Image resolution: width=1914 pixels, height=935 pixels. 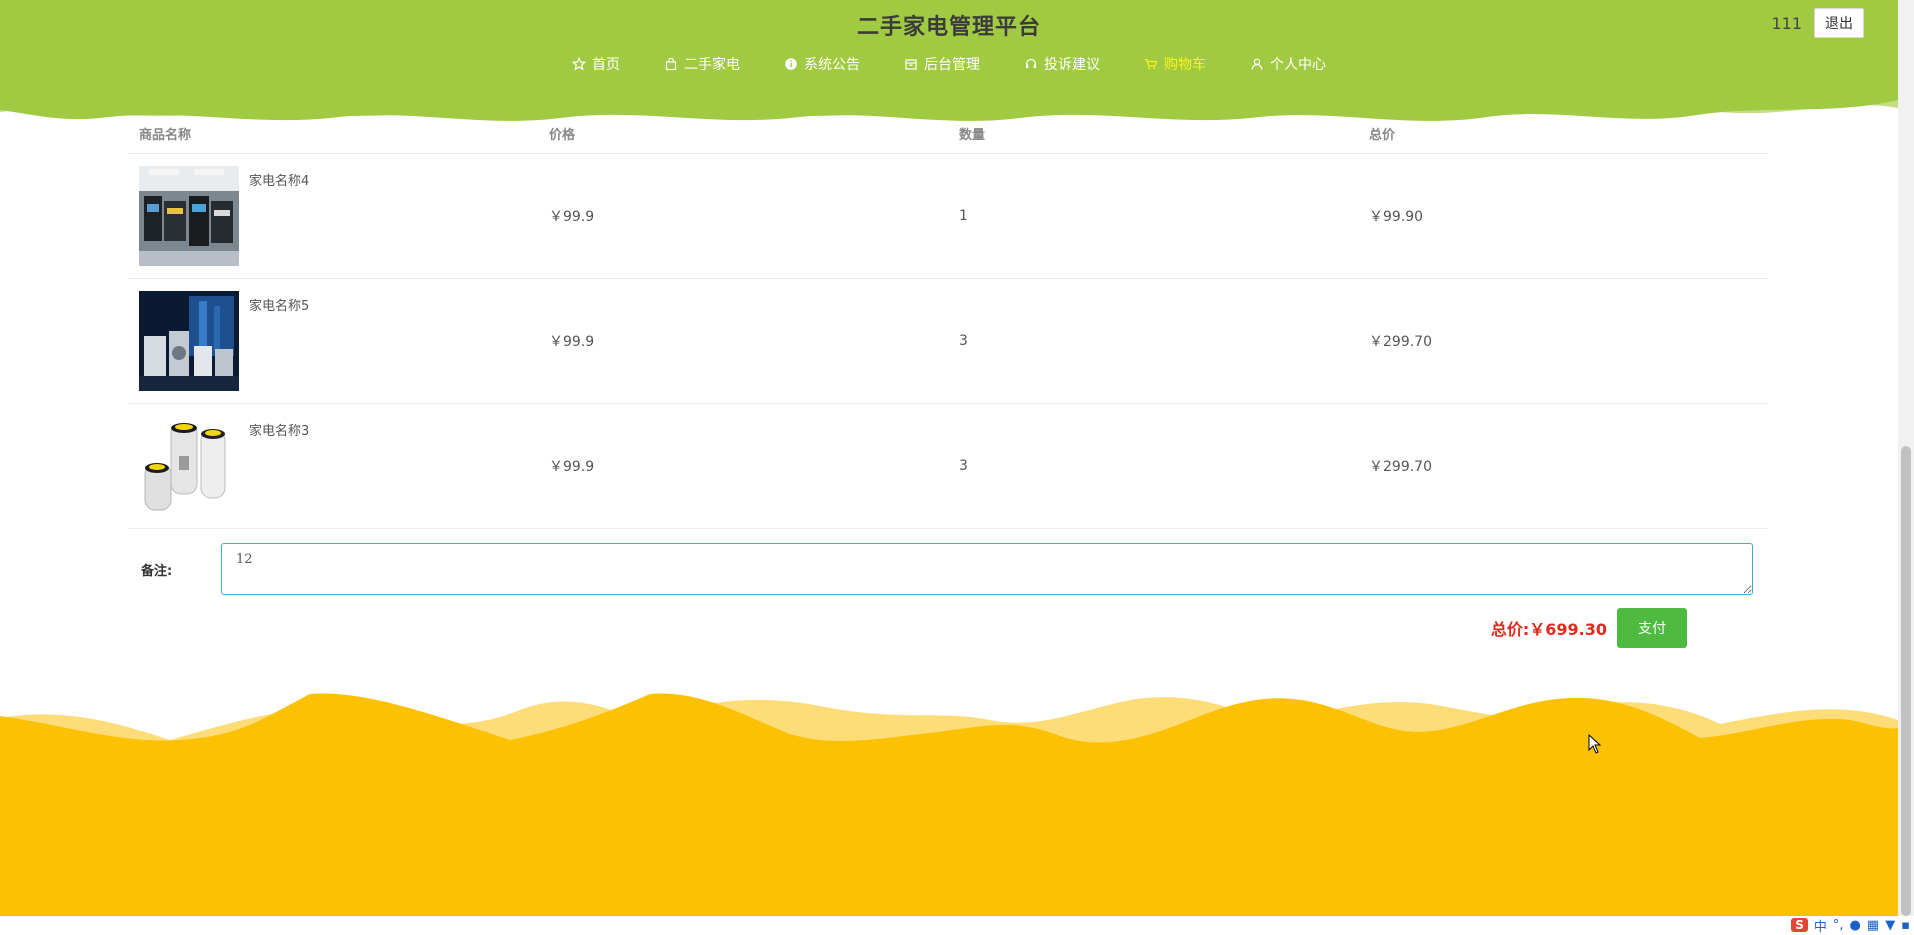 What do you see at coordinates (1185, 65) in the screenshot?
I see `nav-label: 购物车` at bounding box center [1185, 65].